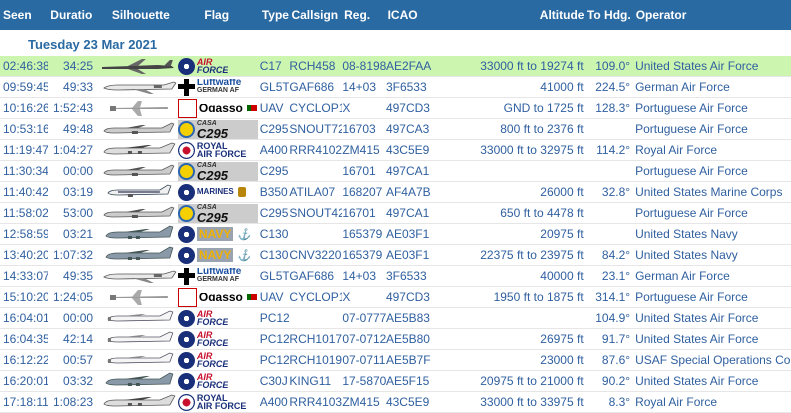 The width and height of the screenshot is (791, 413). I want to click on flag-text-line1: MARINES, so click(215, 192).